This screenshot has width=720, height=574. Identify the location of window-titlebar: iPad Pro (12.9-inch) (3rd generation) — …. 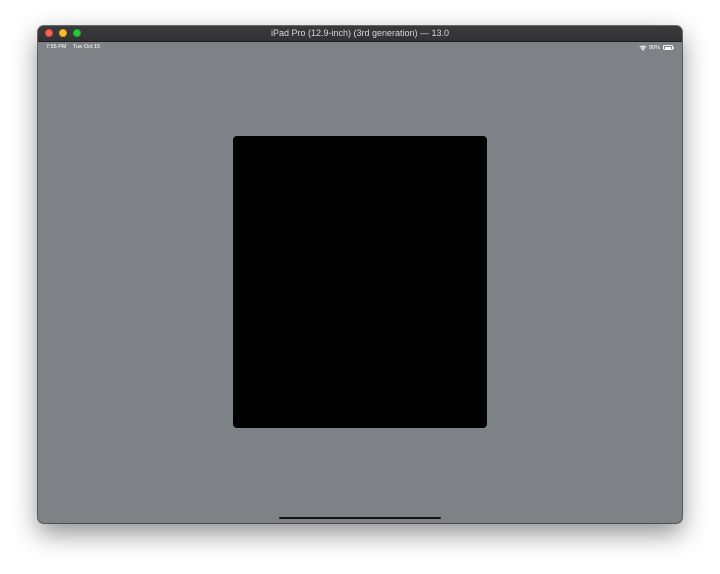
(360, 34).